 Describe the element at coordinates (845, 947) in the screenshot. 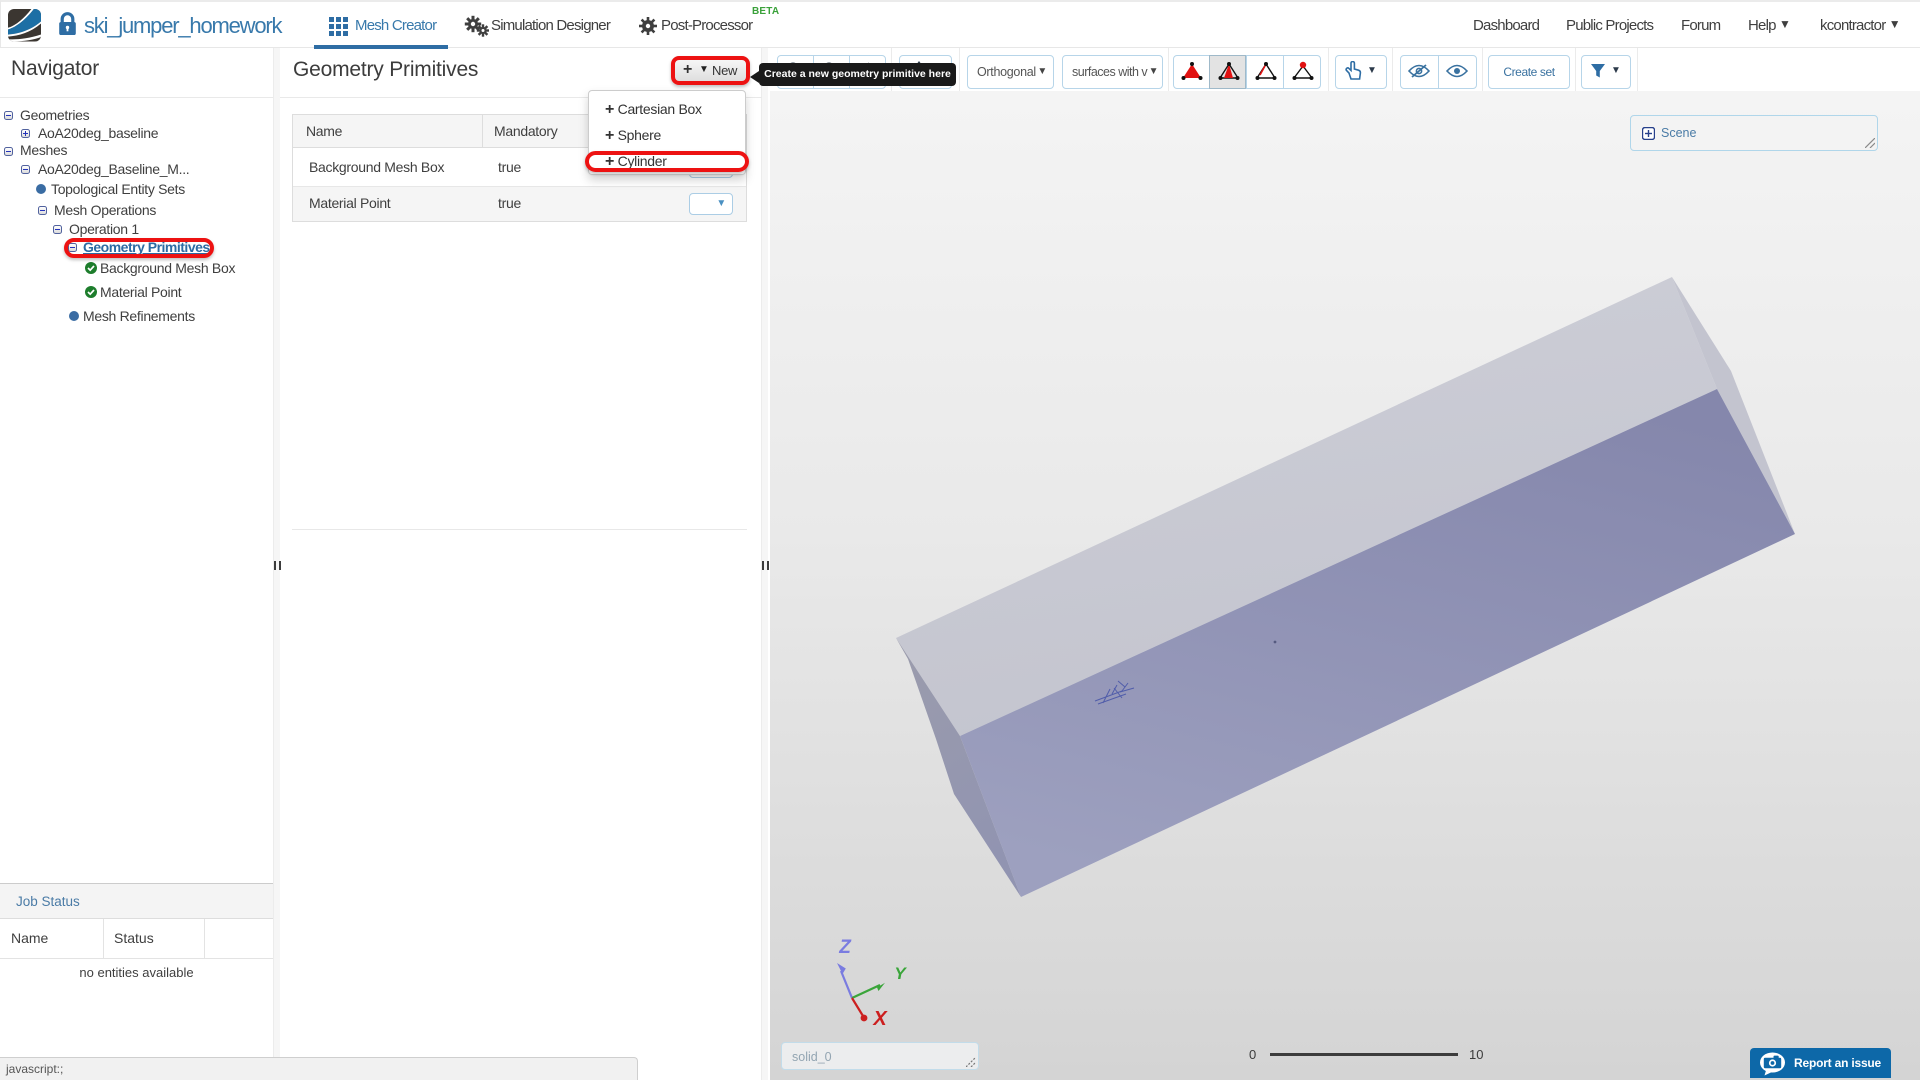

I see `svg-text: Z` at that location.